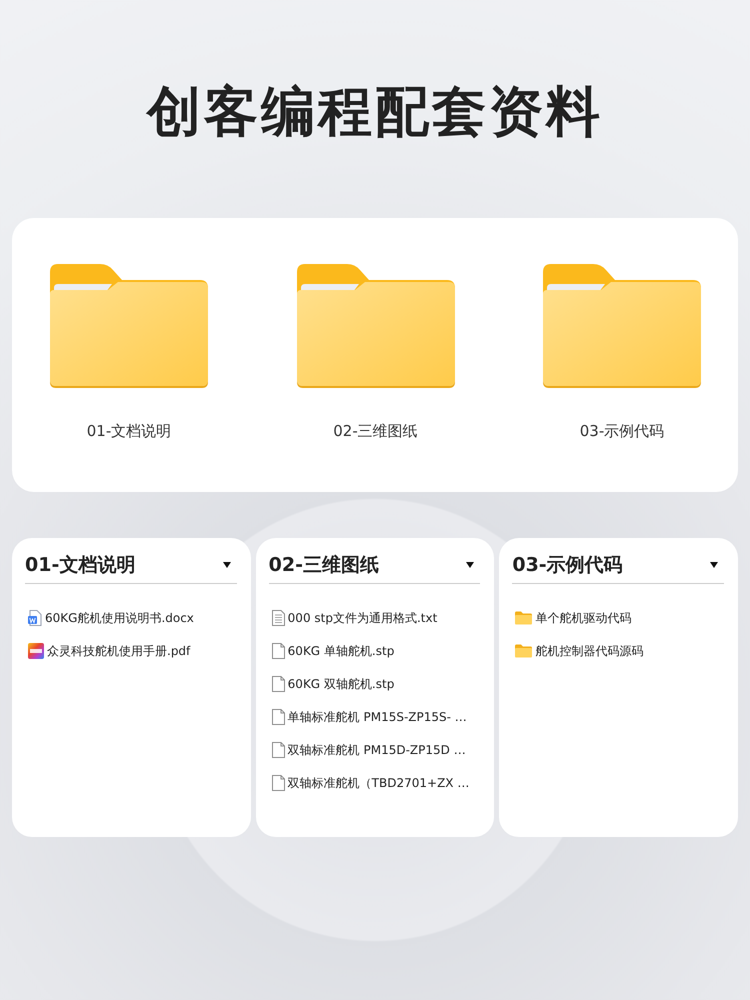  What do you see at coordinates (278, 618) in the screenshot?
I see `text-file-icon` at bounding box center [278, 618].